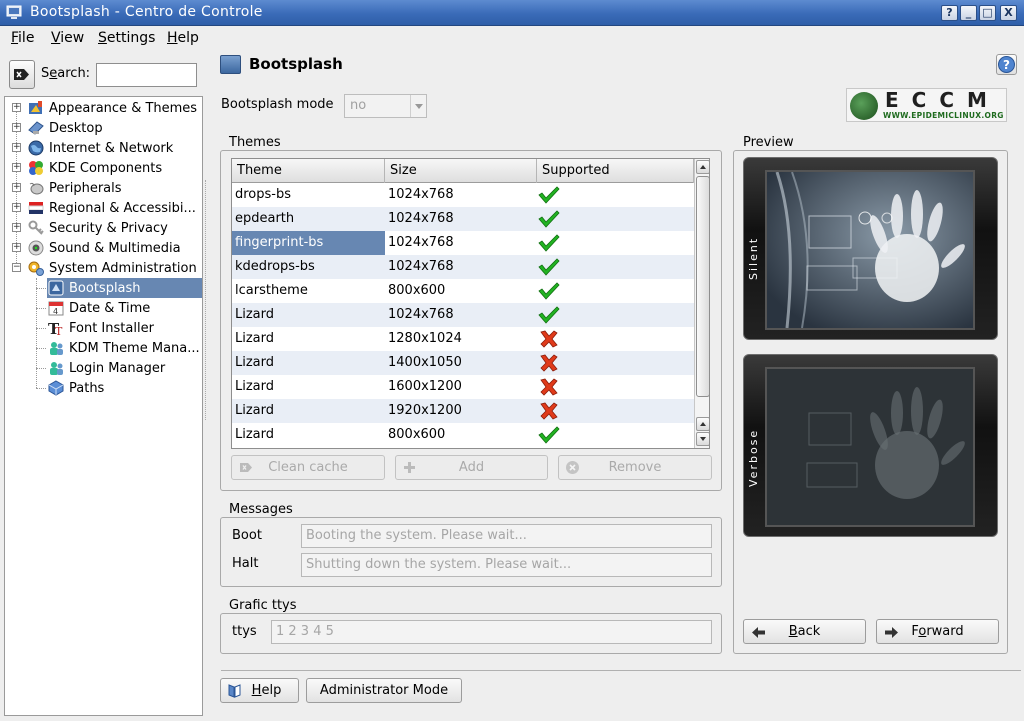  I want to click on tree-item-bootsplash: Bootsplash, so click(103, 288).